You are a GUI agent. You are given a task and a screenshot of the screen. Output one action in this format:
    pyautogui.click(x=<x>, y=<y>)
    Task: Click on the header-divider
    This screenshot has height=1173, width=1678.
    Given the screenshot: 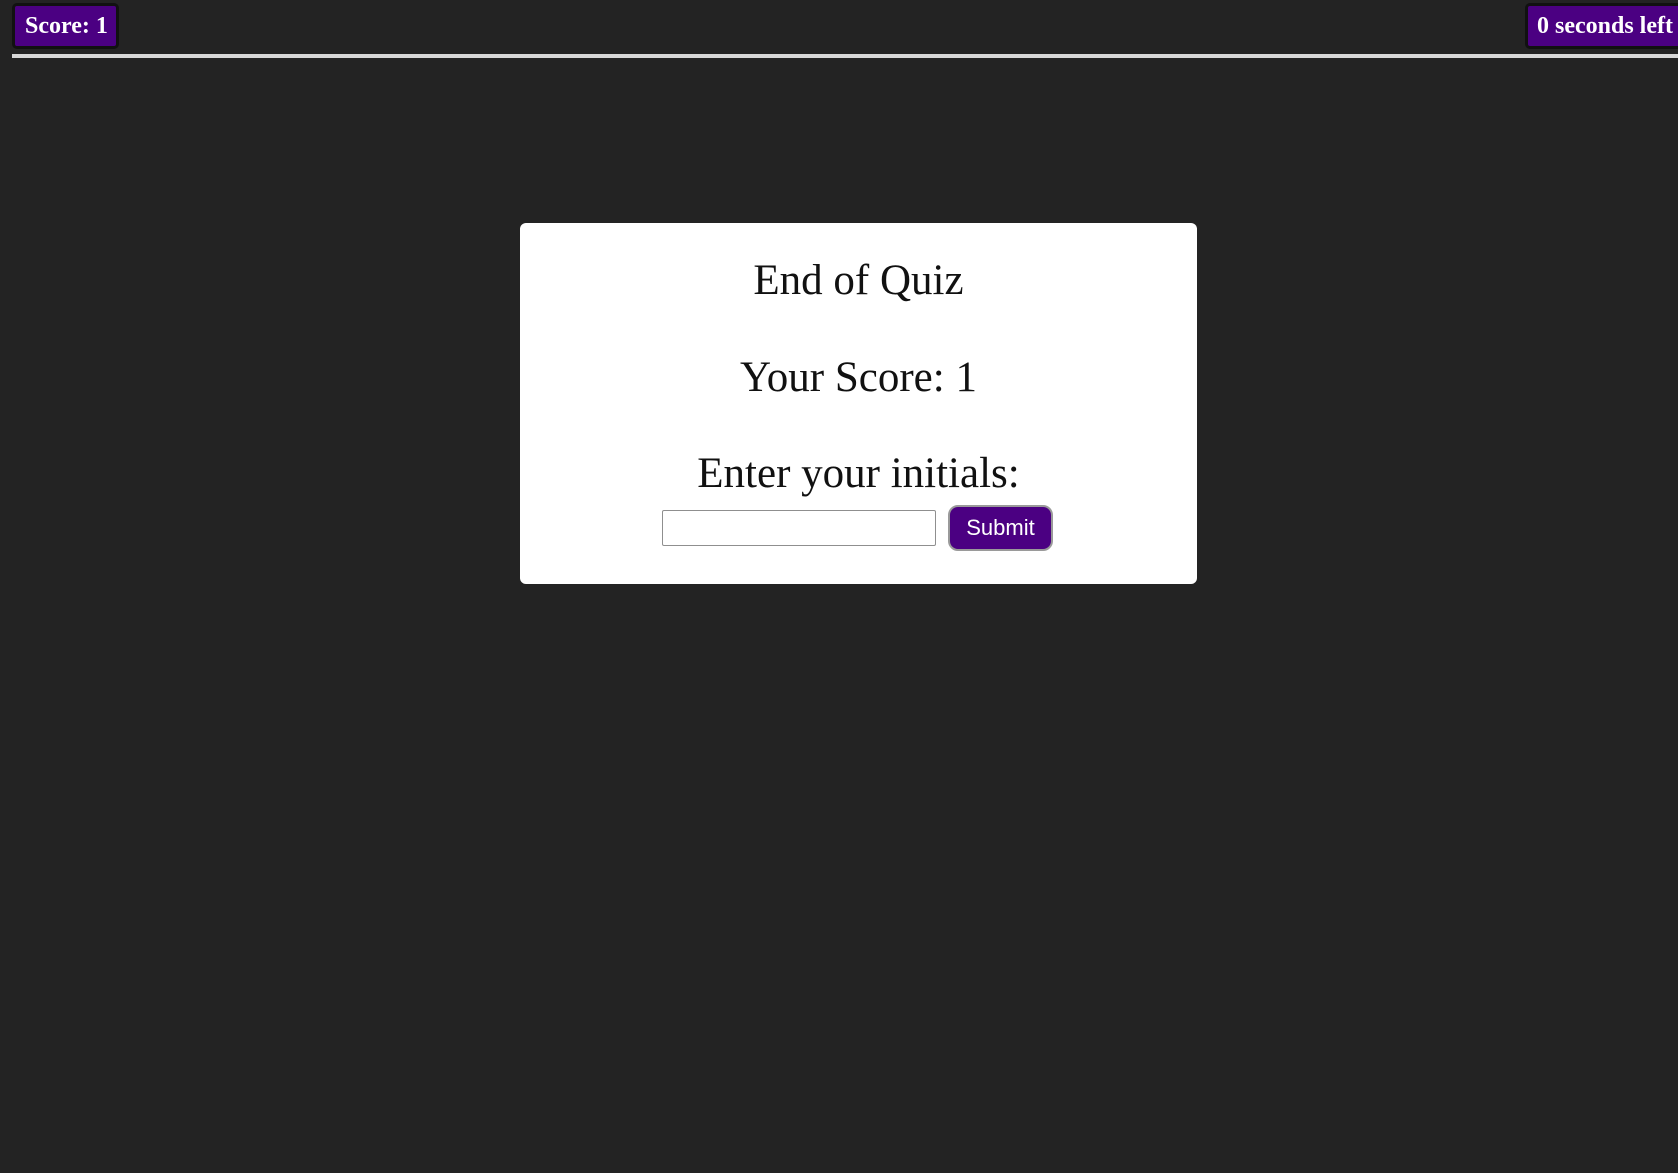 What is the action you would take?
    pyautogui.click(x=845, y=56)
    